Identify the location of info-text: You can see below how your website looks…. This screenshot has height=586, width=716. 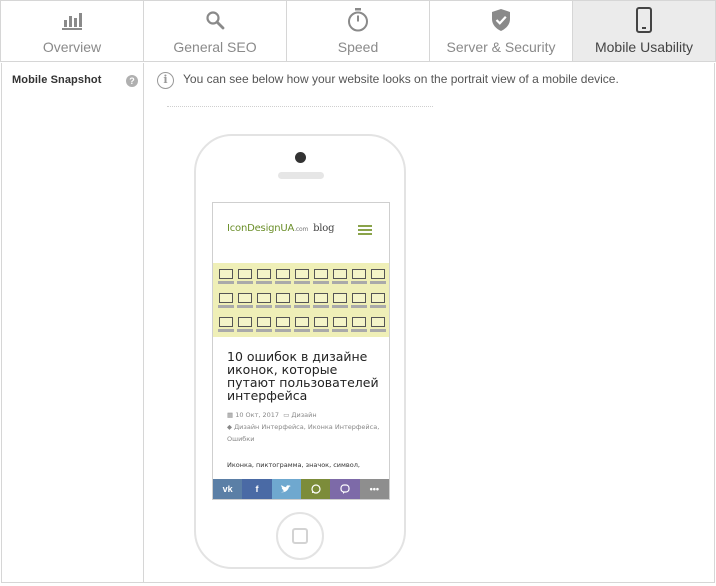
(401, 79).